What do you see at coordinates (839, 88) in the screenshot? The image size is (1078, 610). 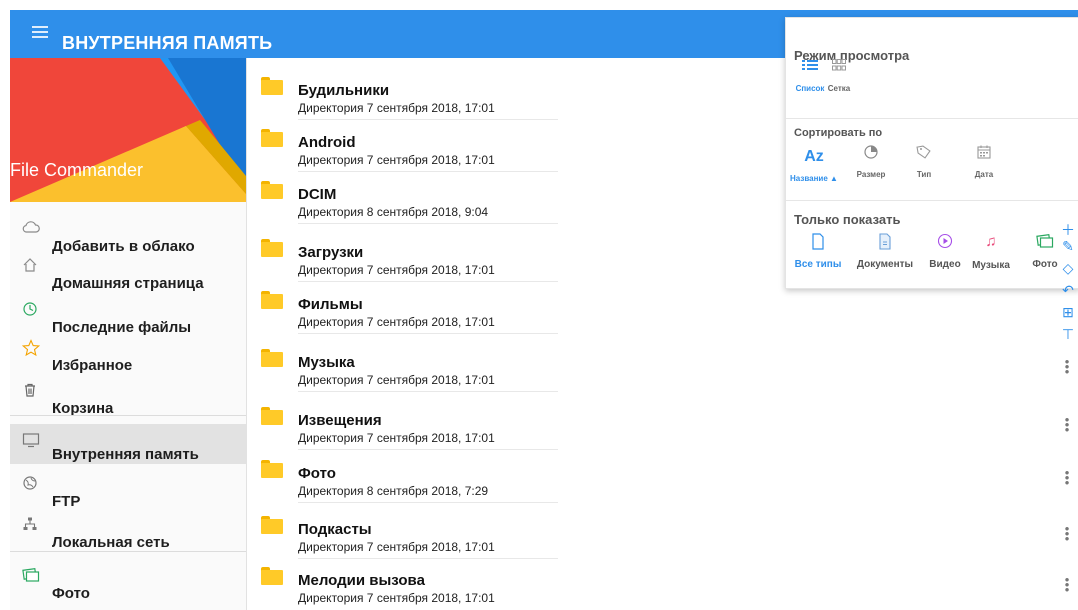 I see `view-mode-label: Сетка` at bounding box center [839, 88].